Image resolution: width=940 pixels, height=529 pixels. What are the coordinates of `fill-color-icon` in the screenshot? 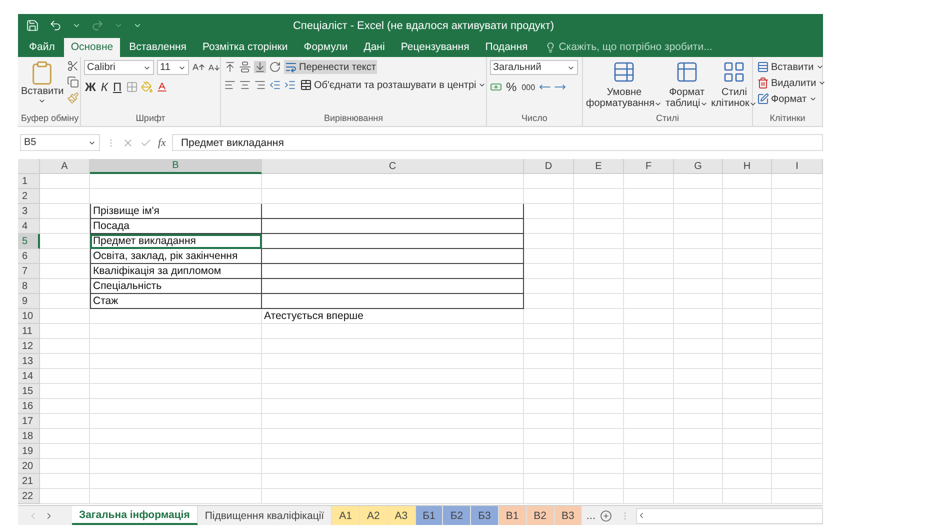 It's located at (146, 87).